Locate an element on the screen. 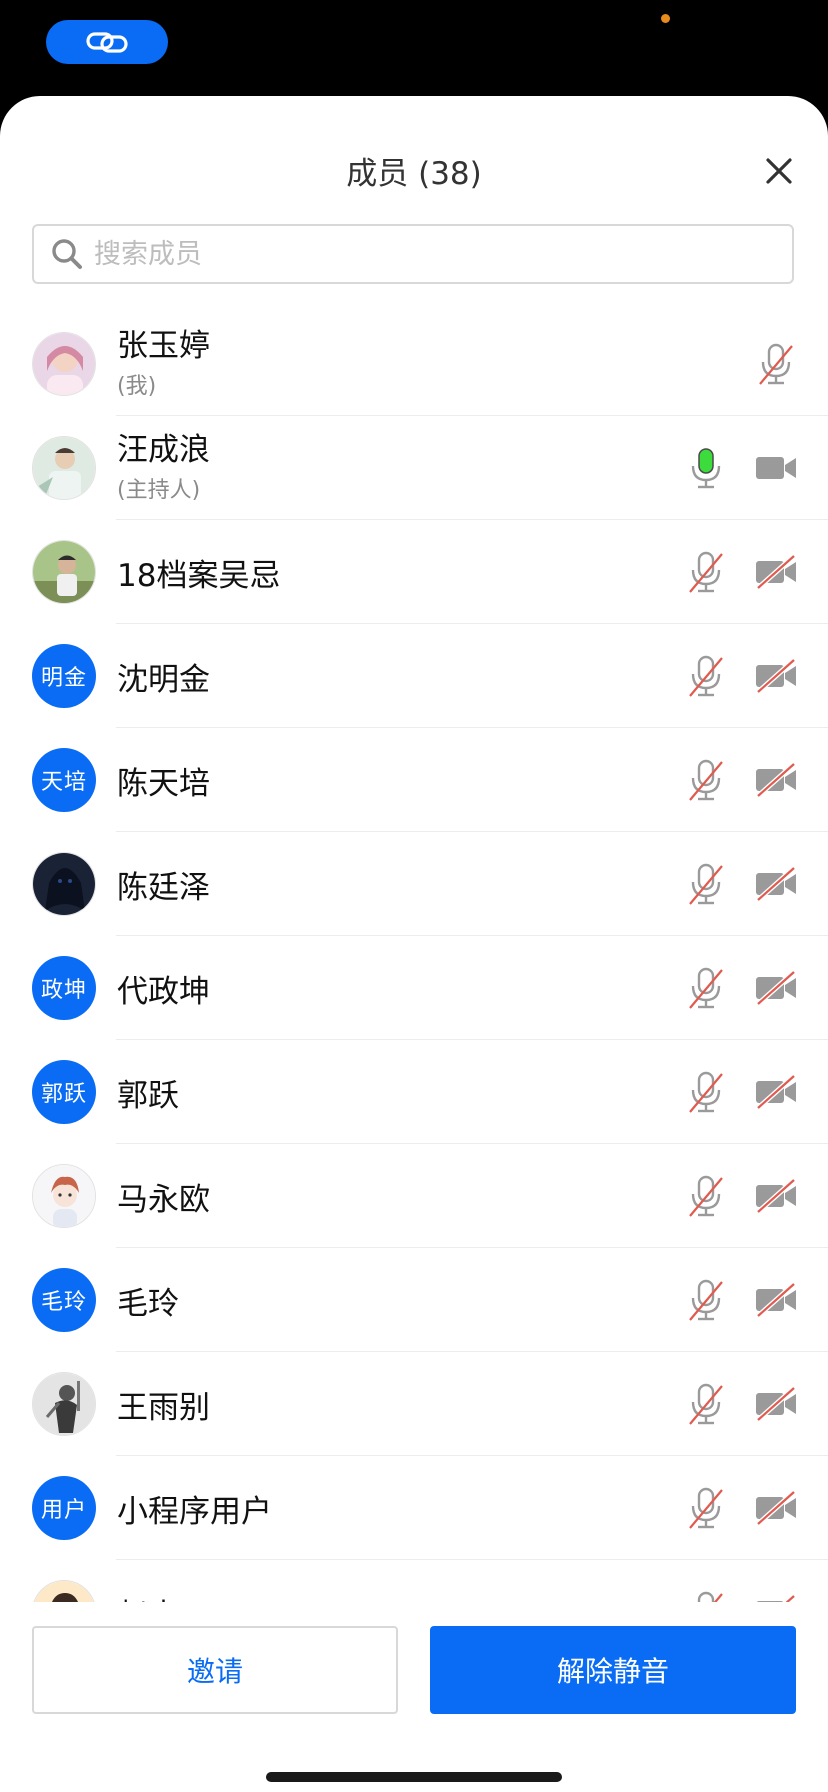  avatar: 政坤 is located at coordinates (64, 988).